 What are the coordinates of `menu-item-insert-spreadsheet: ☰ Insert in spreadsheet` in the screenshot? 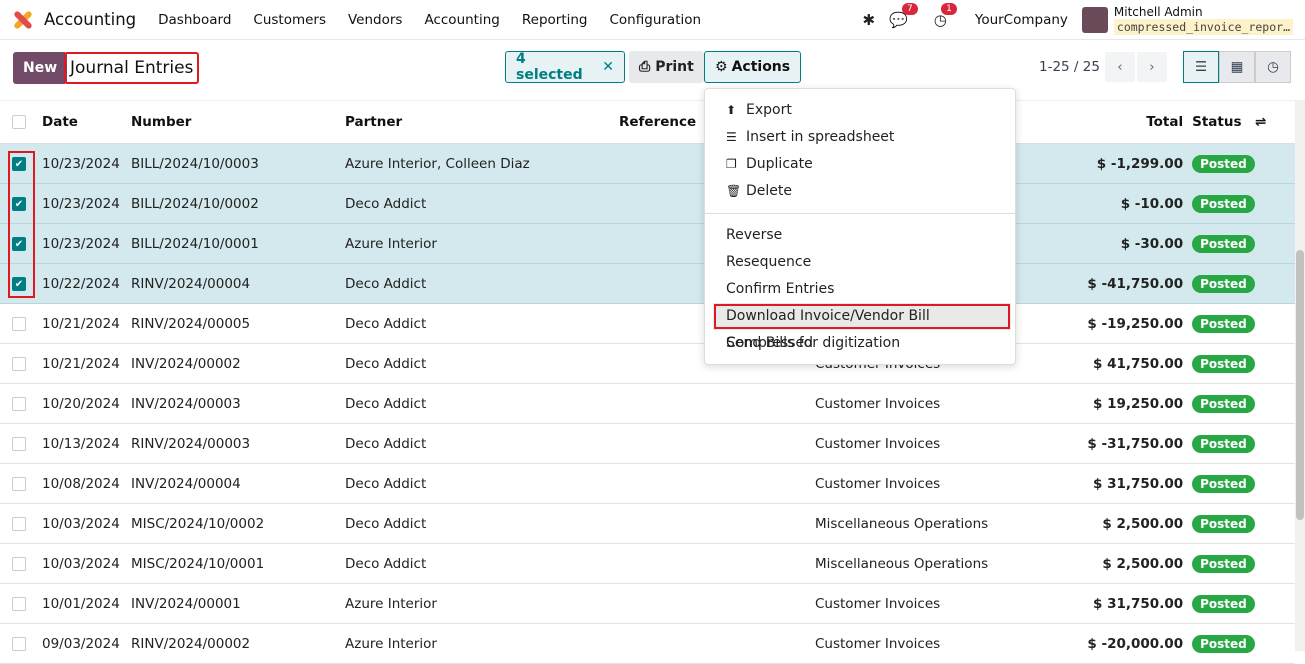 It's located at (860, 137).